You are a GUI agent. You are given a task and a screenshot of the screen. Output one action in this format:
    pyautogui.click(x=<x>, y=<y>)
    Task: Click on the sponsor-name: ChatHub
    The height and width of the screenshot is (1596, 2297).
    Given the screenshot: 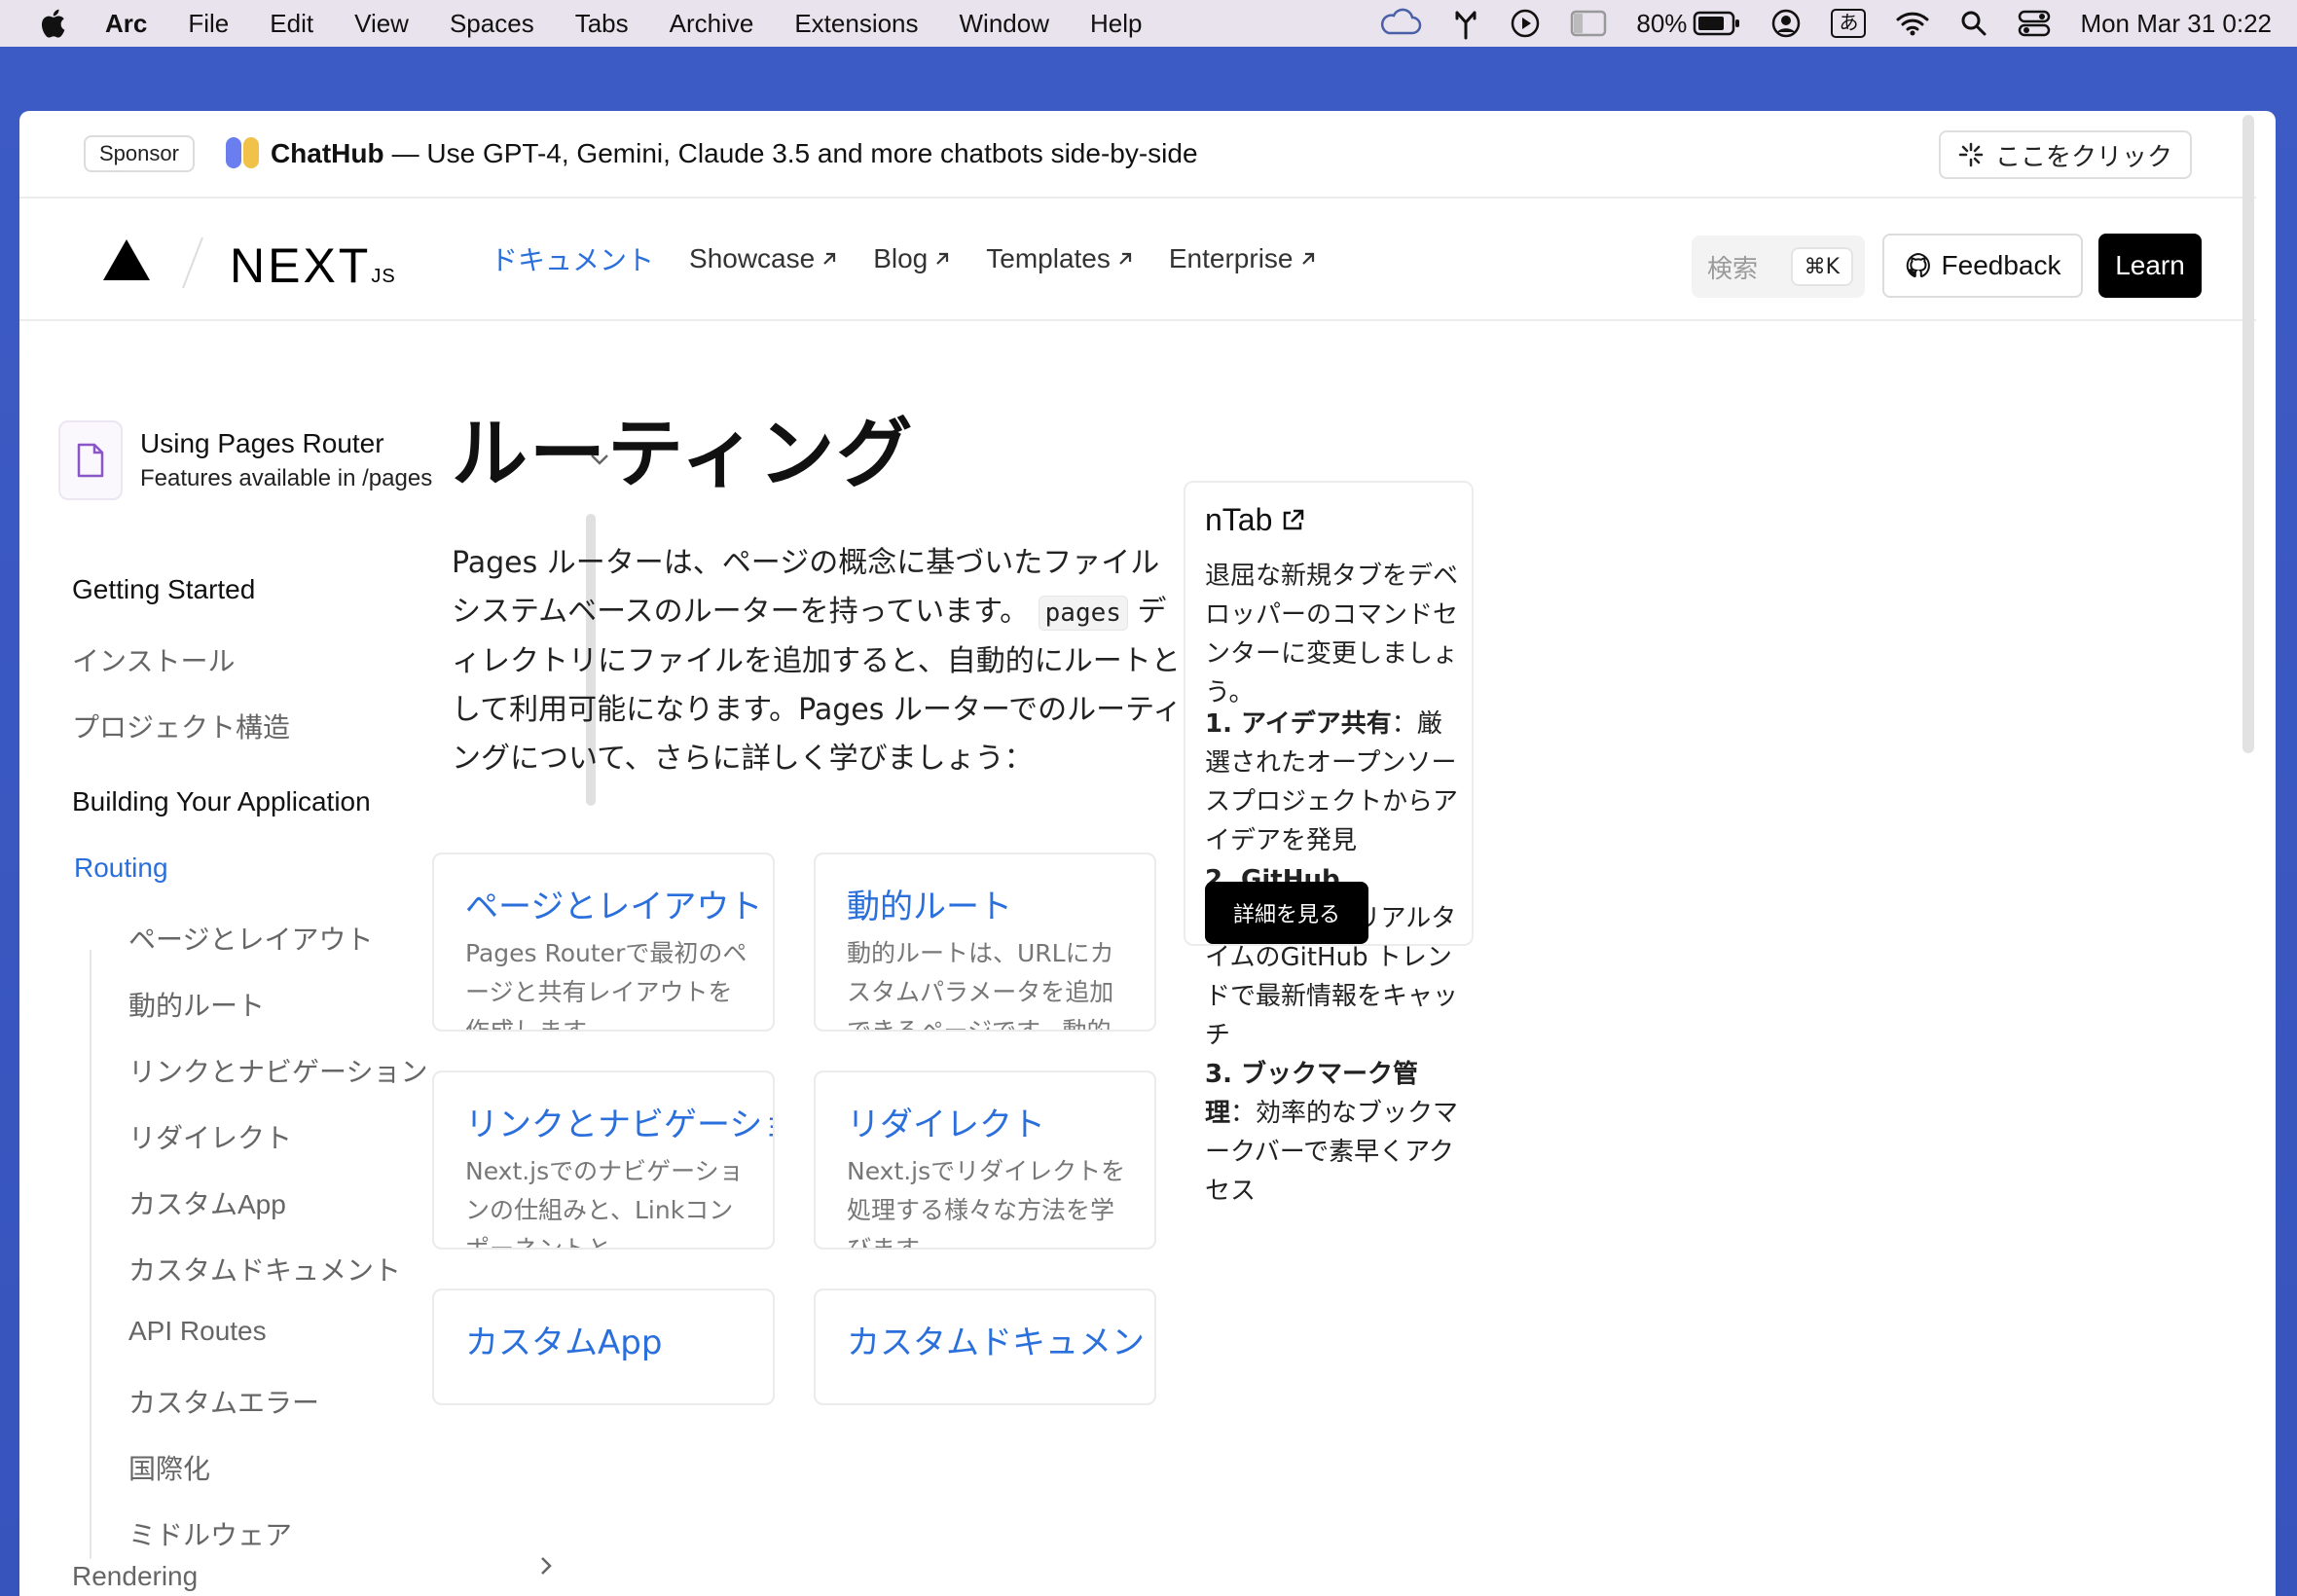 What is the action you would take?
    pyautogui.click(x=327, y=153)
    